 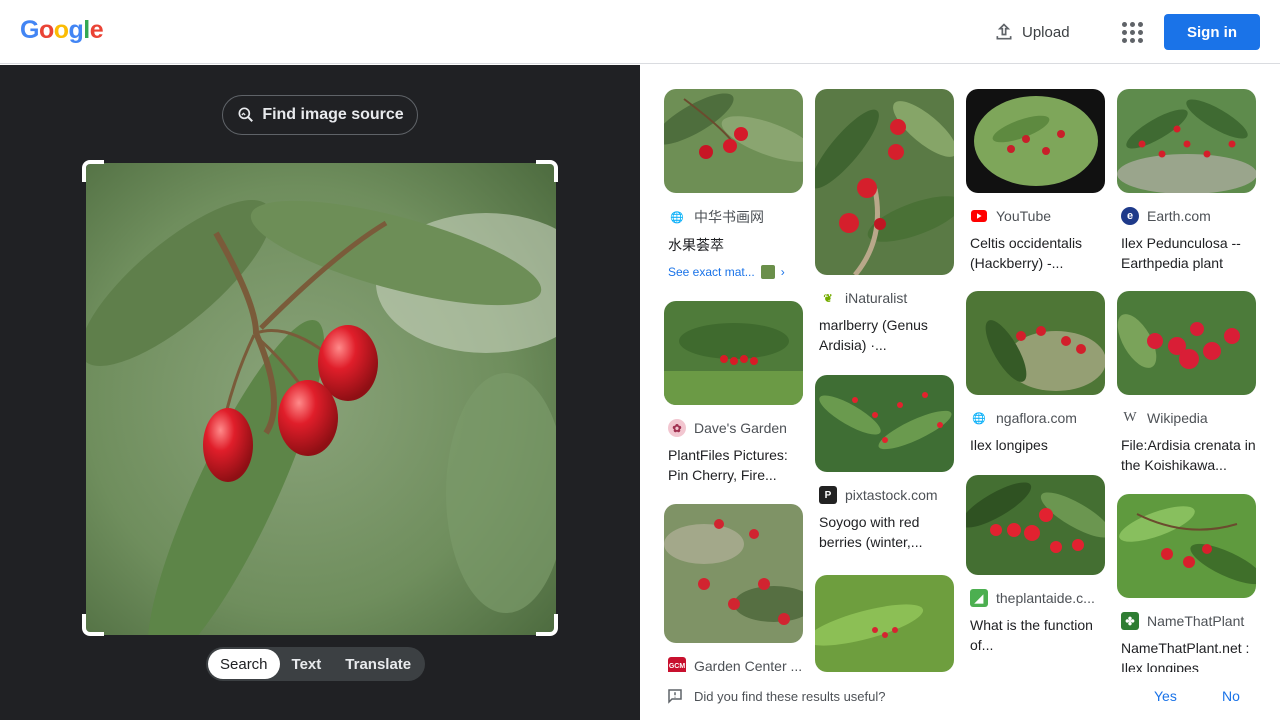 I want to click on crop-handle-bottom-right, so click(x=547, y=625).